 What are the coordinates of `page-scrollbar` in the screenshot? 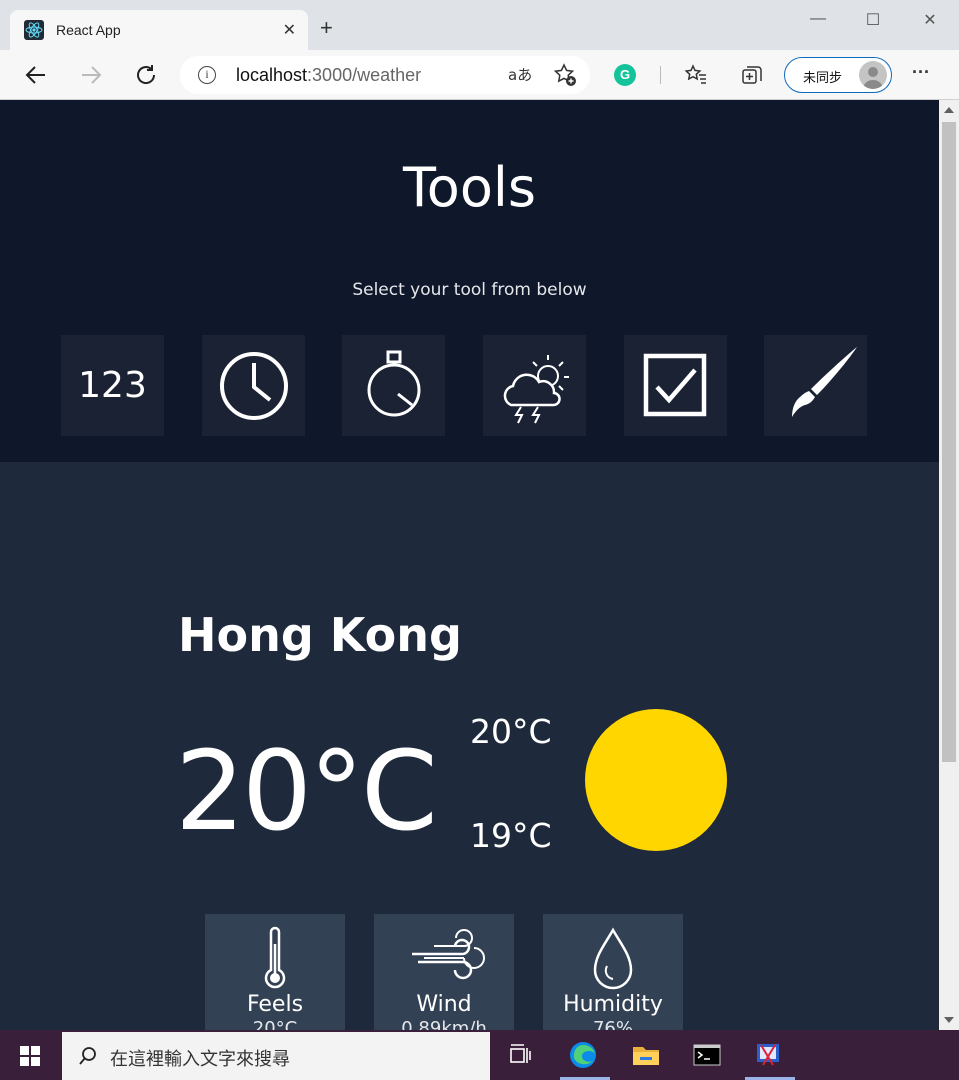 It's located at (949, 565).